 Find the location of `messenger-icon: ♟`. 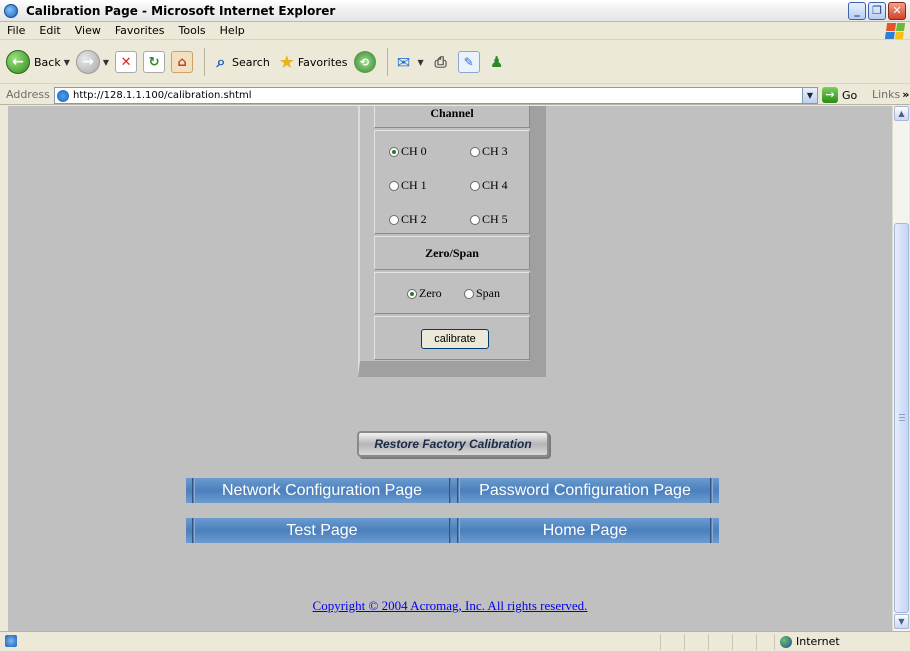

messenger-icon: ♟ is located at coordinates (496, 62).